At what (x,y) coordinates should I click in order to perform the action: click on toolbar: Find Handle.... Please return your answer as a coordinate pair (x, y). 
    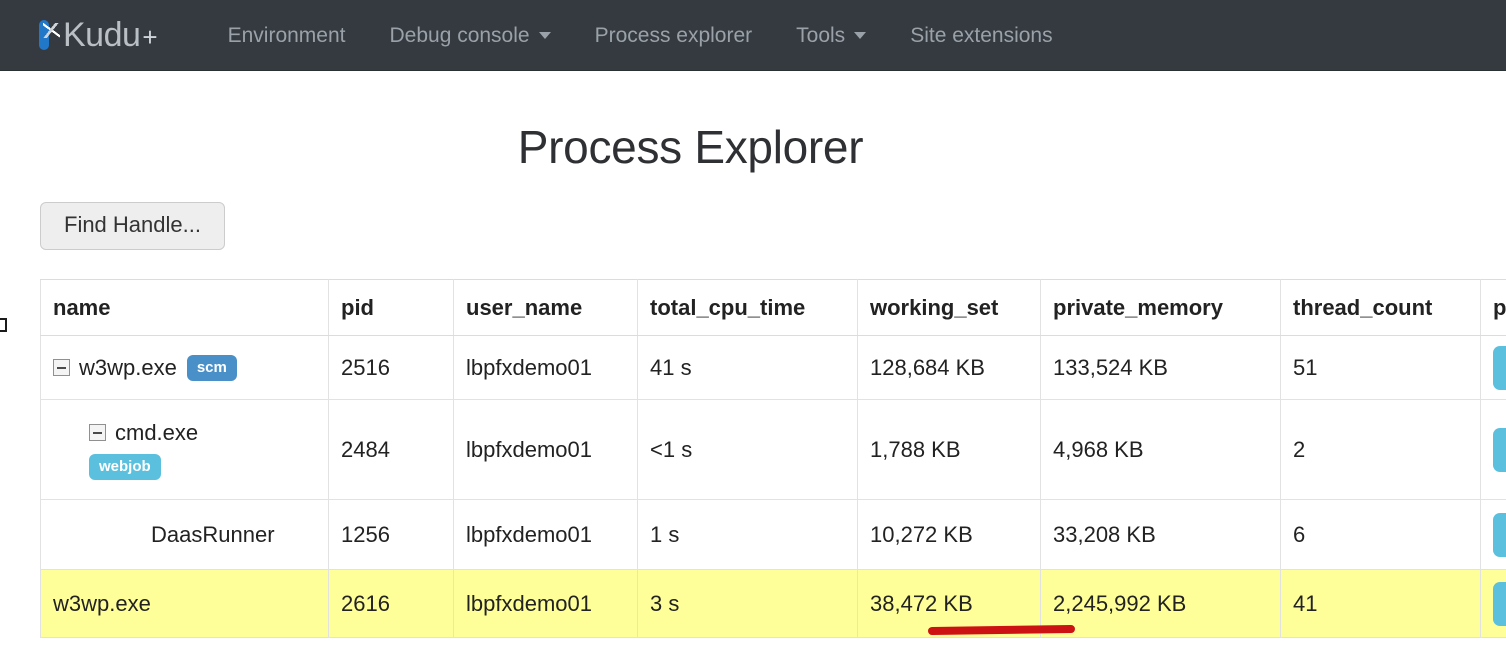
    Looking at the image, I should click on (753, 210).